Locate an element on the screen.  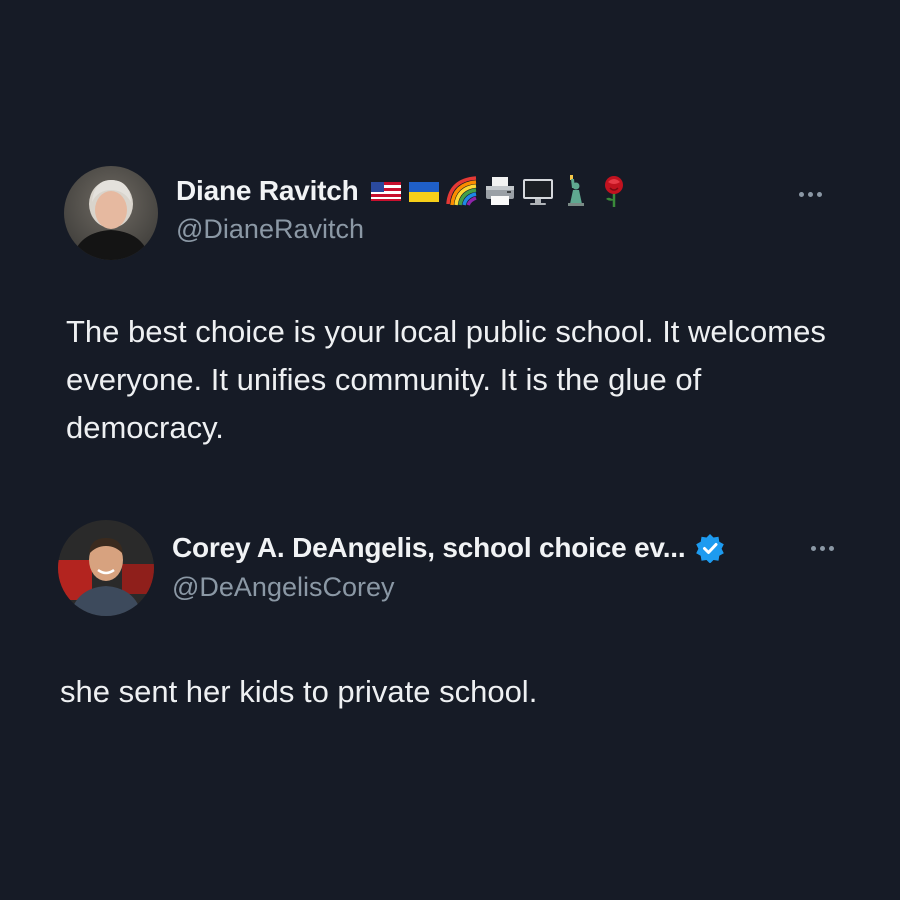
verified-badge-icon is located at coordinates (710, 548).